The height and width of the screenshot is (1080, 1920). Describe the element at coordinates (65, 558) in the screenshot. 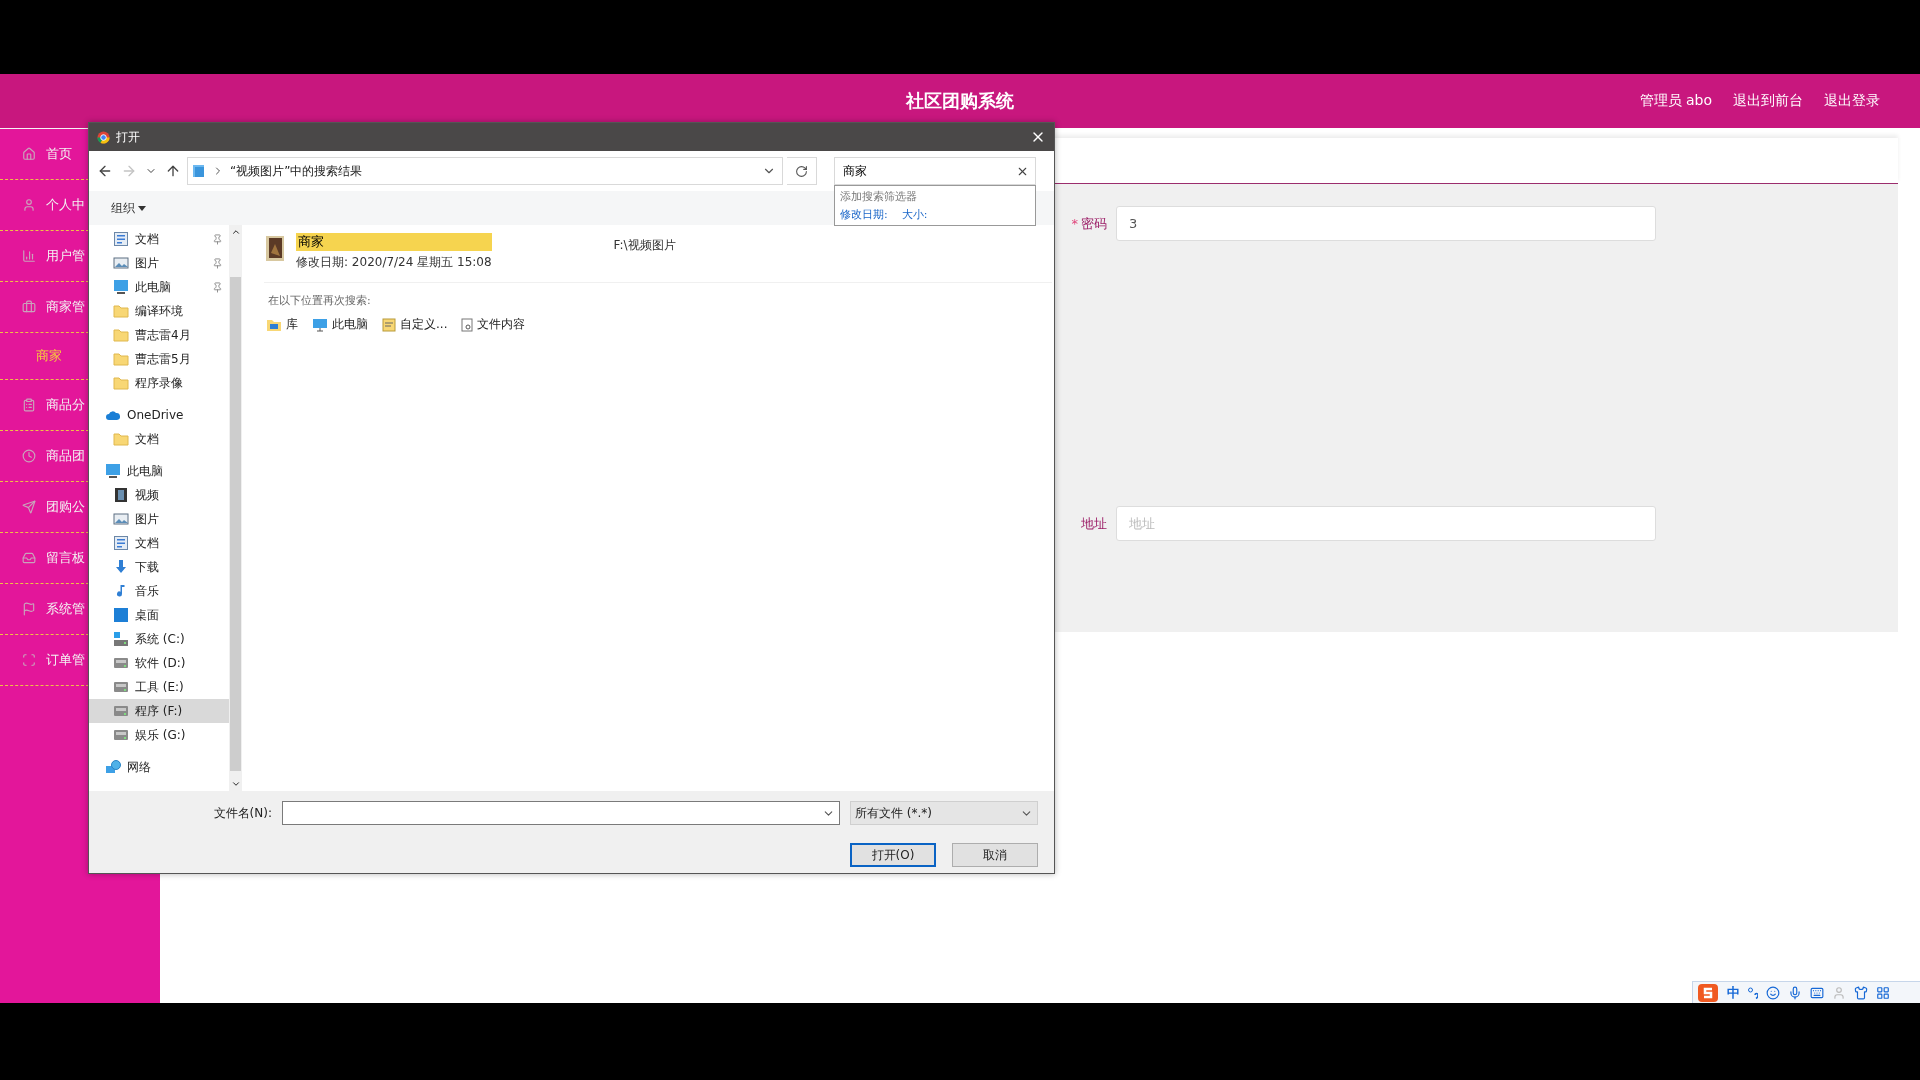

I see `sidebar-label: 留言板` at that location.